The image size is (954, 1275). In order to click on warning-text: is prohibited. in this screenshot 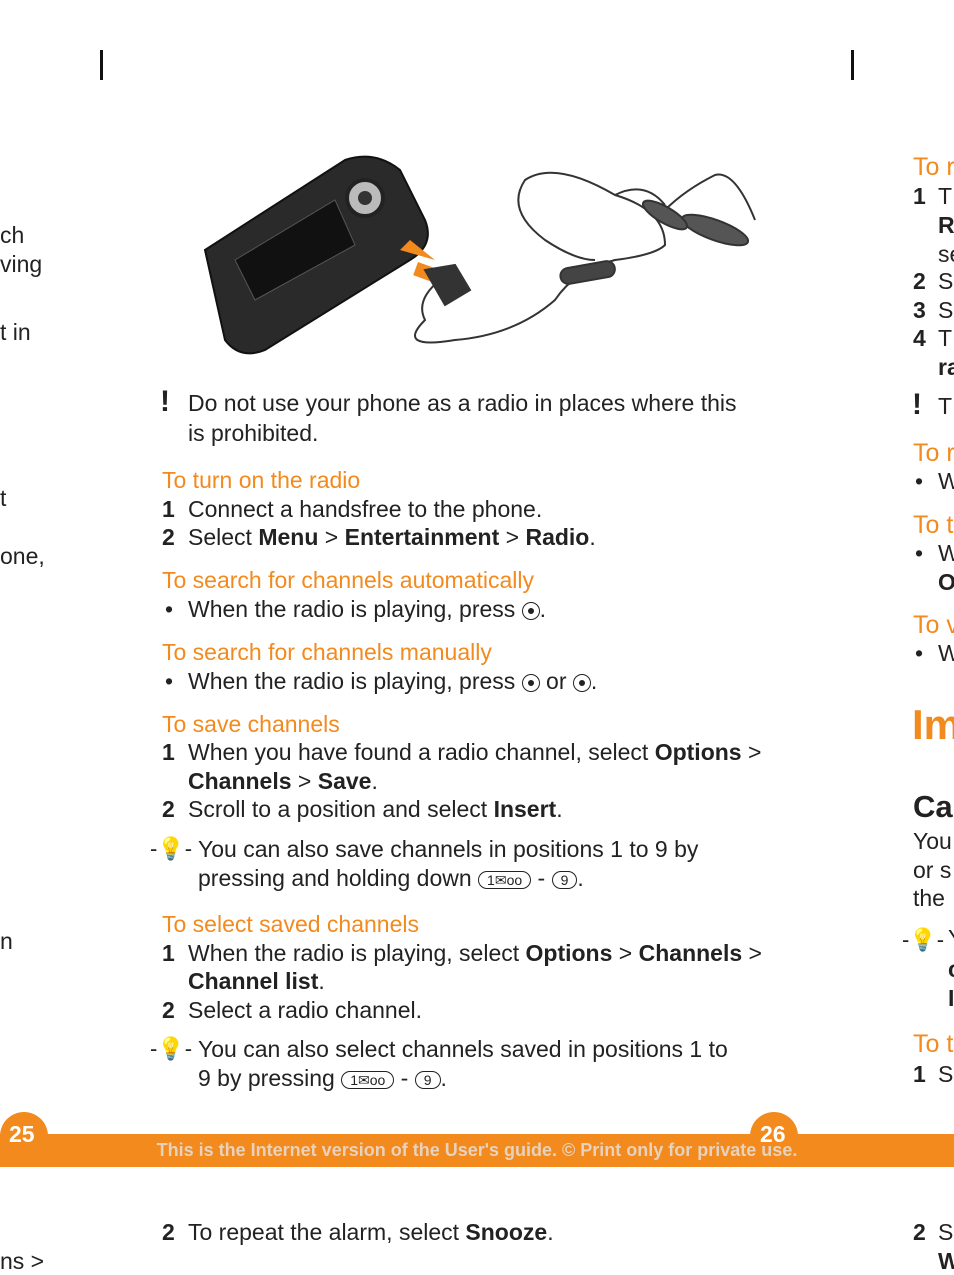, I will do `click(253, 433)`.